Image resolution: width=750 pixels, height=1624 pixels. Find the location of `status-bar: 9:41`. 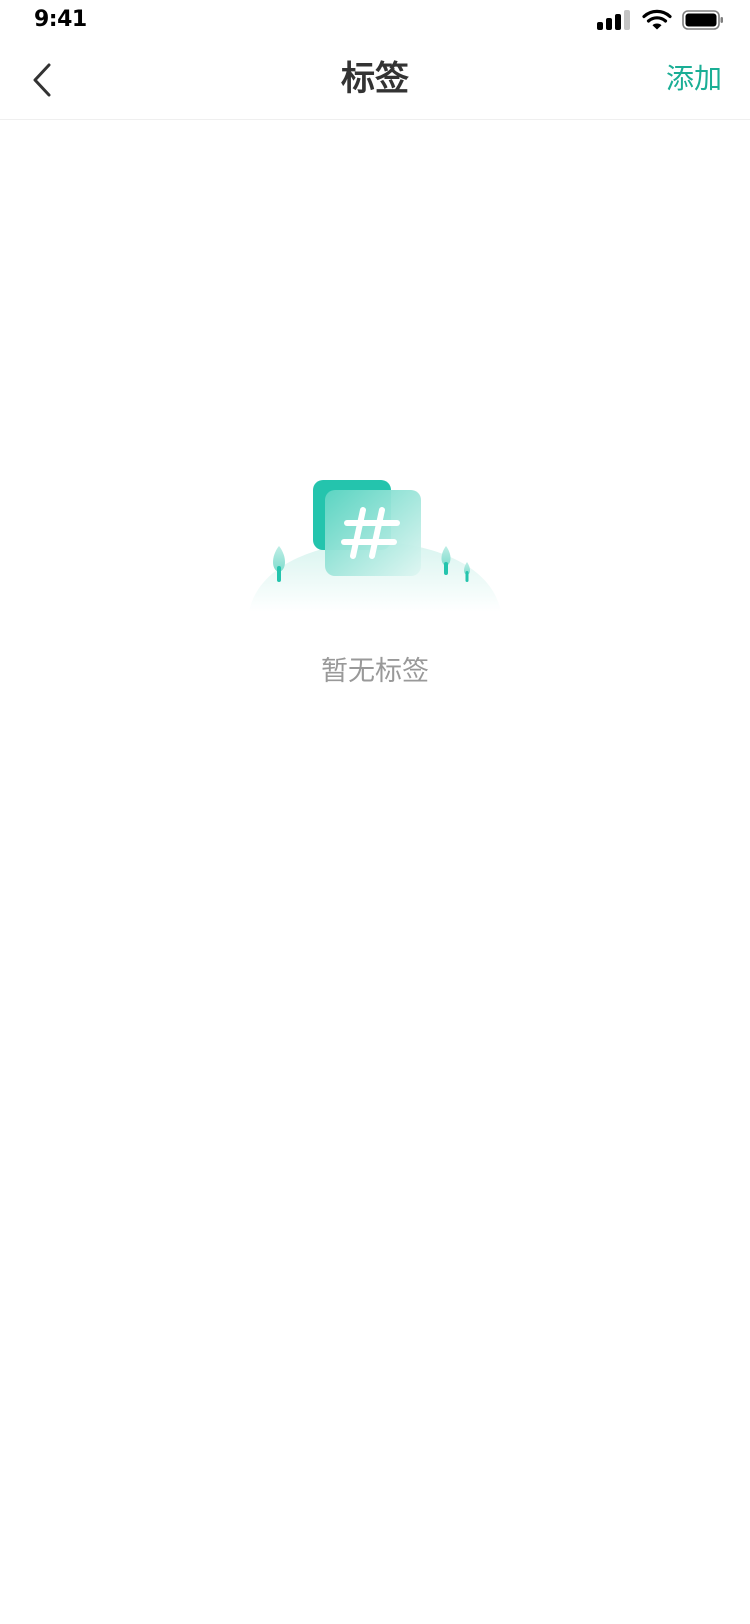

status-bar: 9:41 is located at coordinates (375, 22).